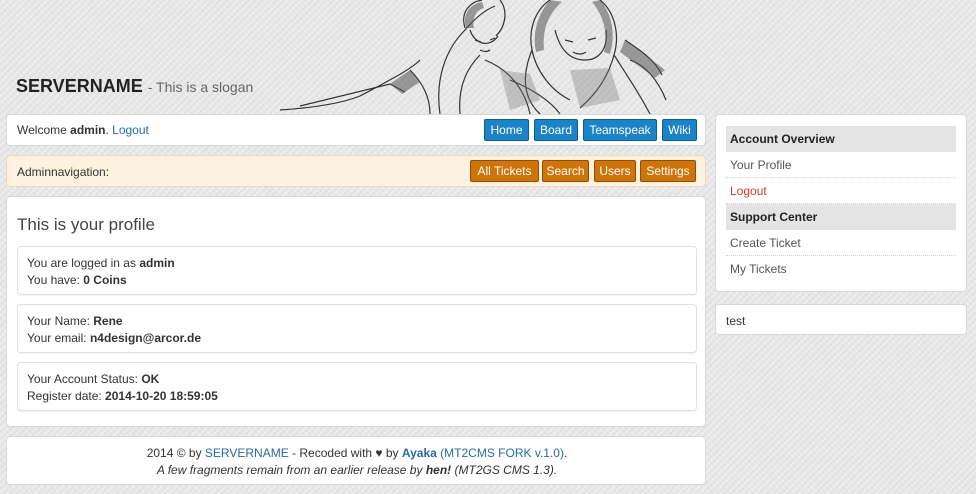  What do you see at coordinates (361, 280) in the screenshot?
I see `card-line: You have: 0 Coins` at bounding box center [361, 280].